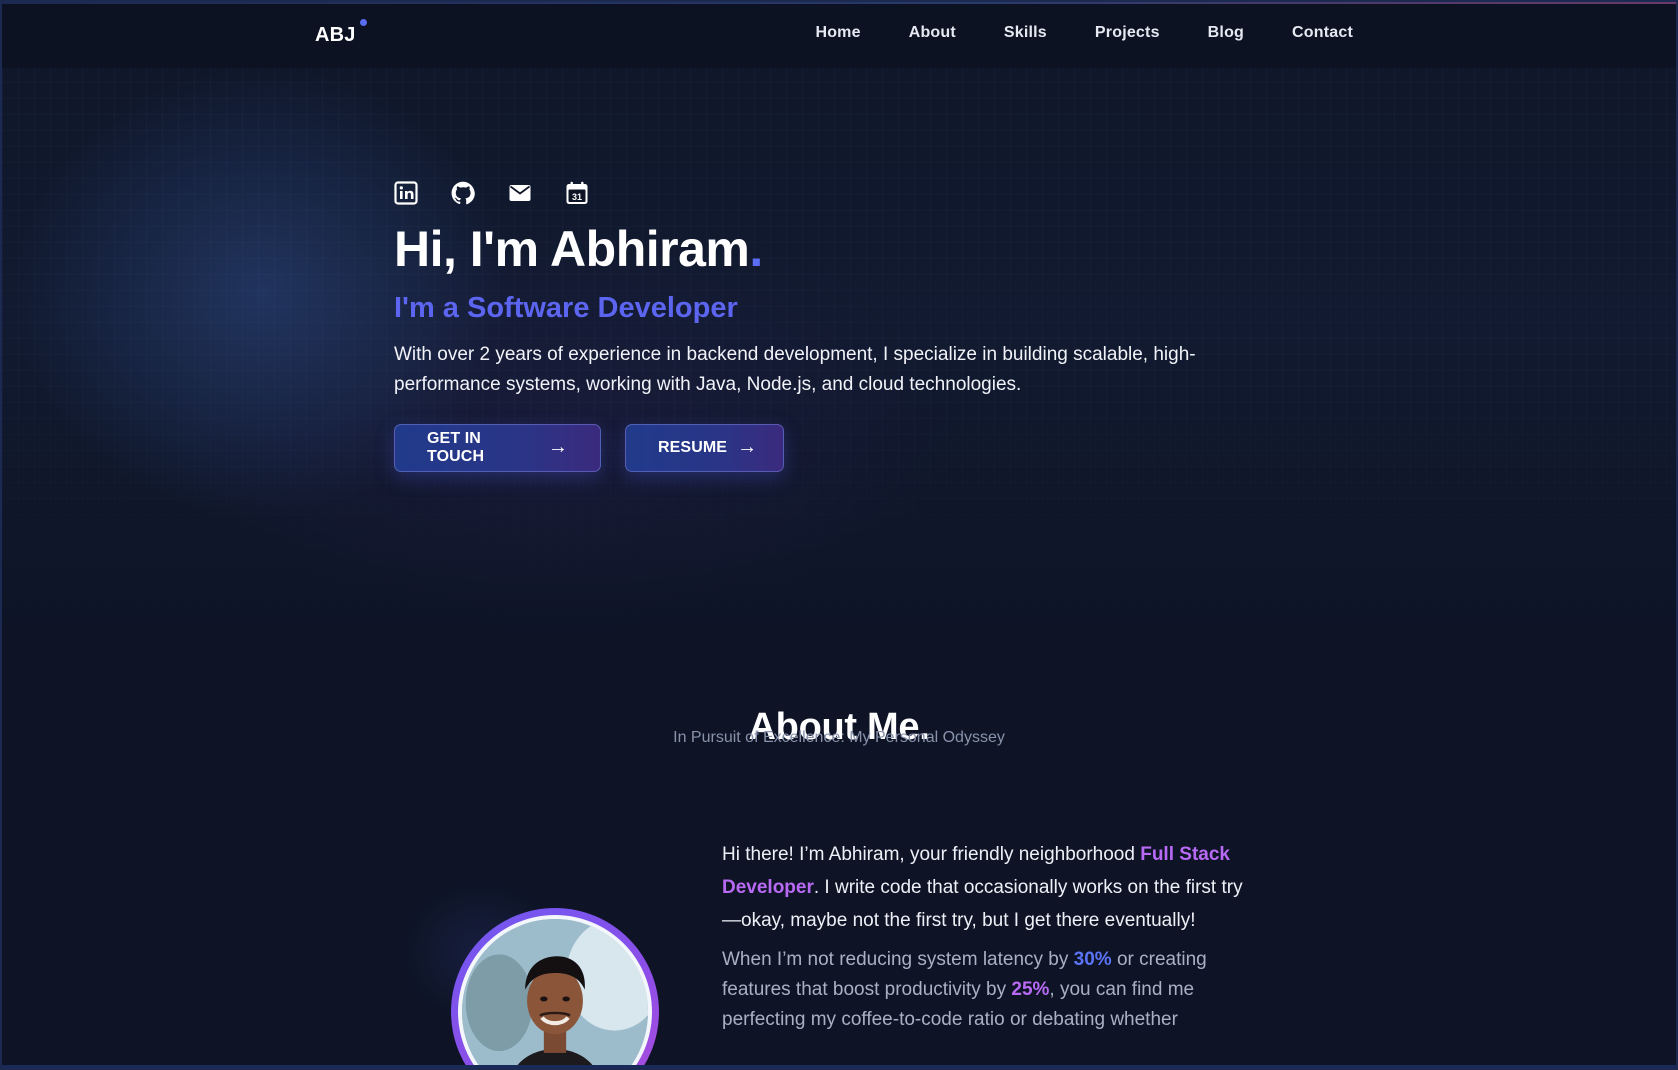 The height and width of the screenshot is (1070, 1678). What do you see at coordinates (335, 35) in the screenshot?
I see `site-logo: ABJ` at bounding box center [335, 35].